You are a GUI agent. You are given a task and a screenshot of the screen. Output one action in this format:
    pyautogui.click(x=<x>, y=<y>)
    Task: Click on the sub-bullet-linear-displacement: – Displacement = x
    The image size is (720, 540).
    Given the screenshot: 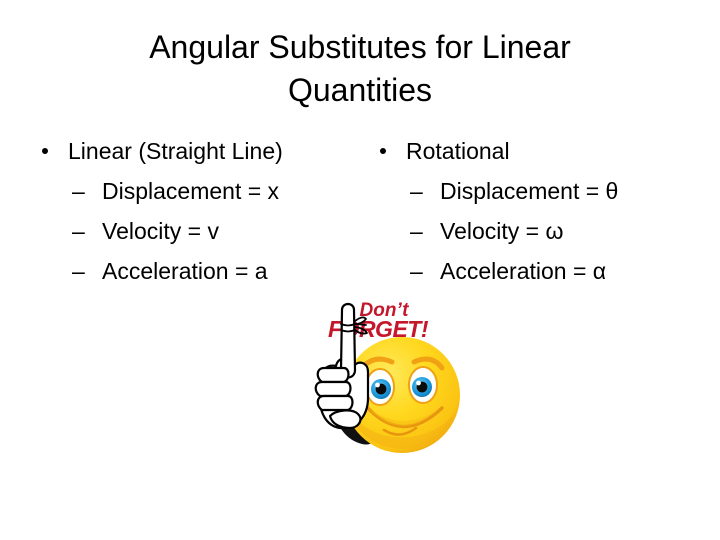 What is the action you would take?
    pyautogui.click(x=199, y=191)
    